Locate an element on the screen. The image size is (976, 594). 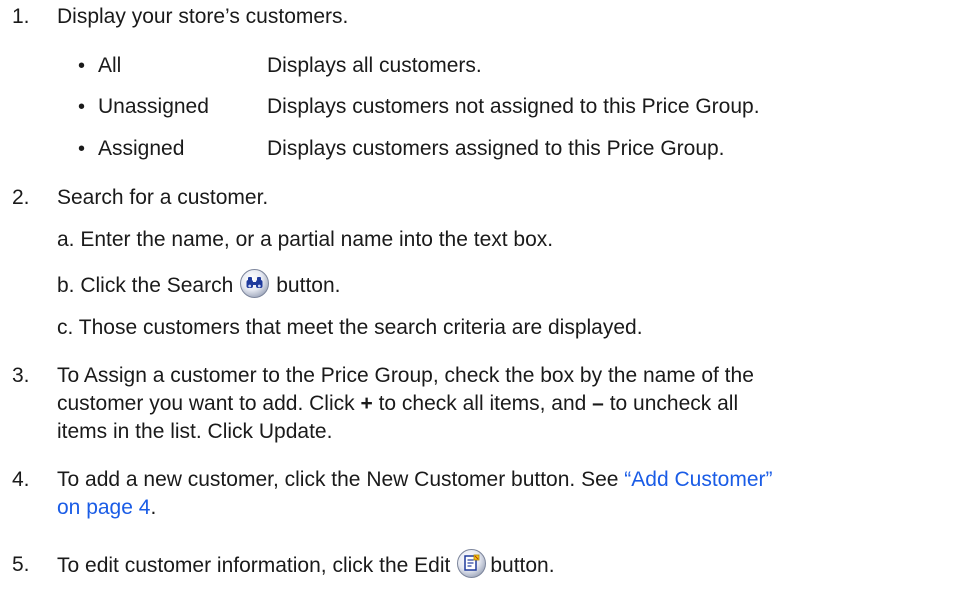
step-3-line-2b: to check all items, and is located at coordinates (482, 403).